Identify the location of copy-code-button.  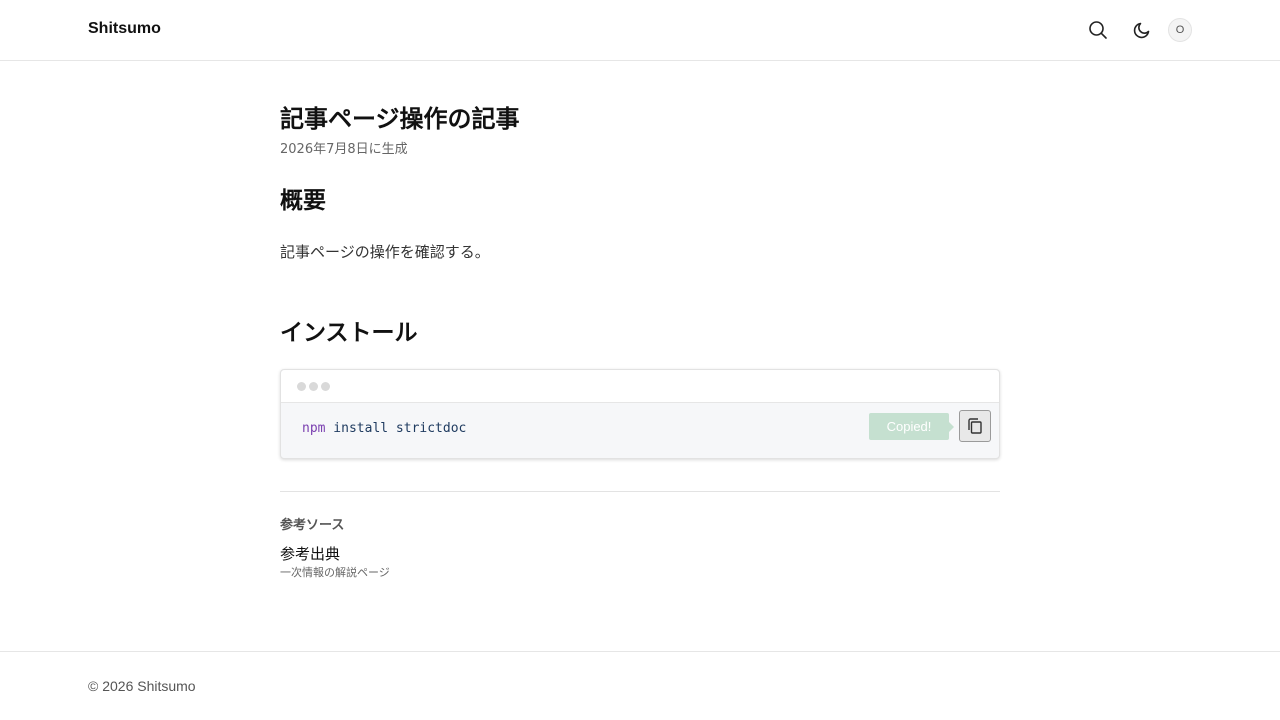
(975, 426).